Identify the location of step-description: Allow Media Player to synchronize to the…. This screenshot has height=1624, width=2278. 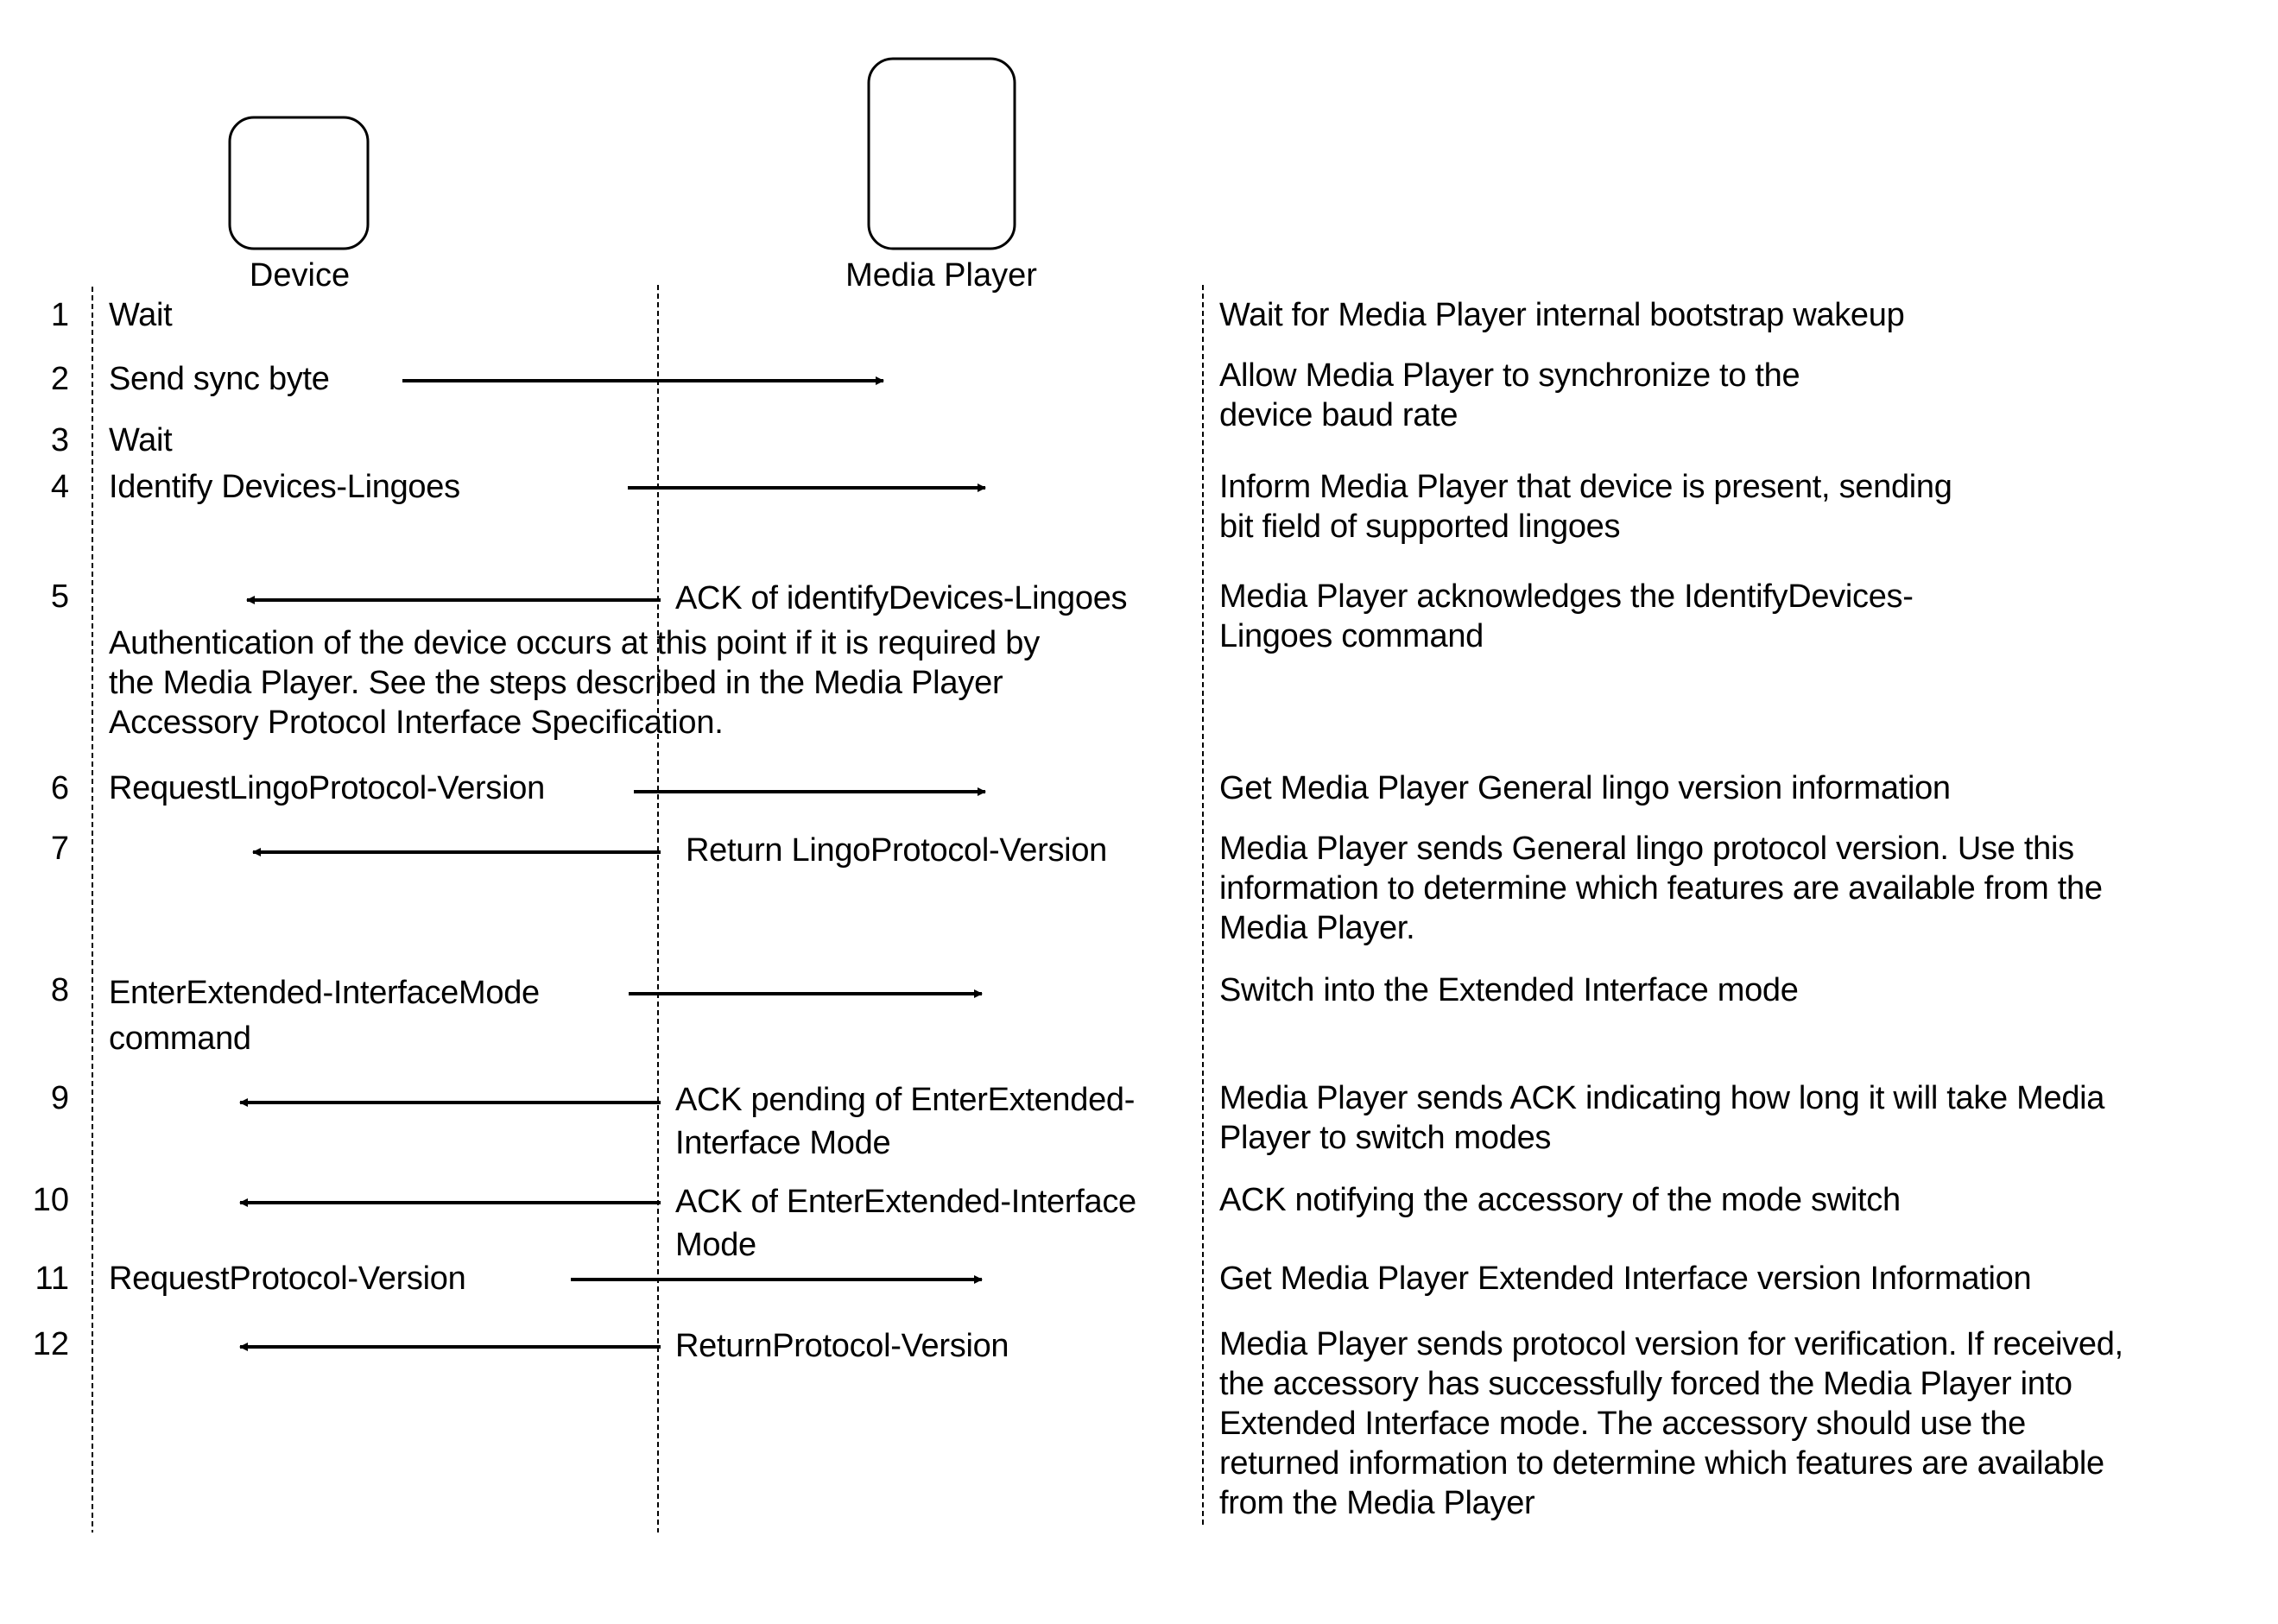
(1509, 395).